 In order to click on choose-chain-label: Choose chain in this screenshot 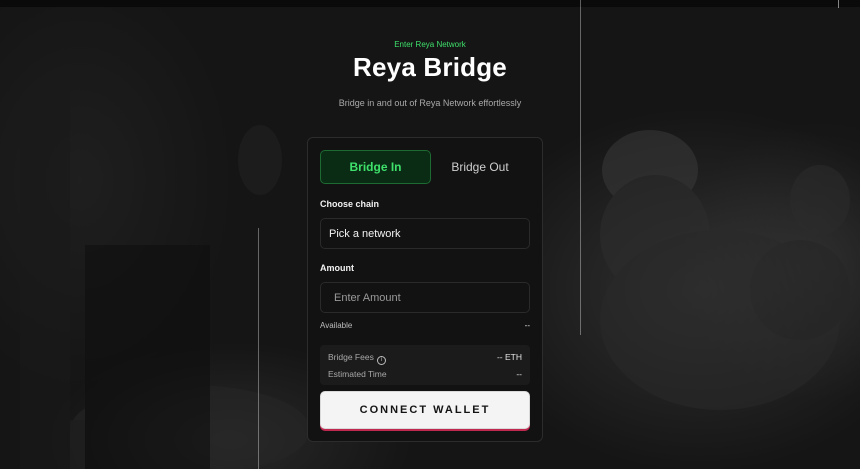, I will do `click(350, 204)`.